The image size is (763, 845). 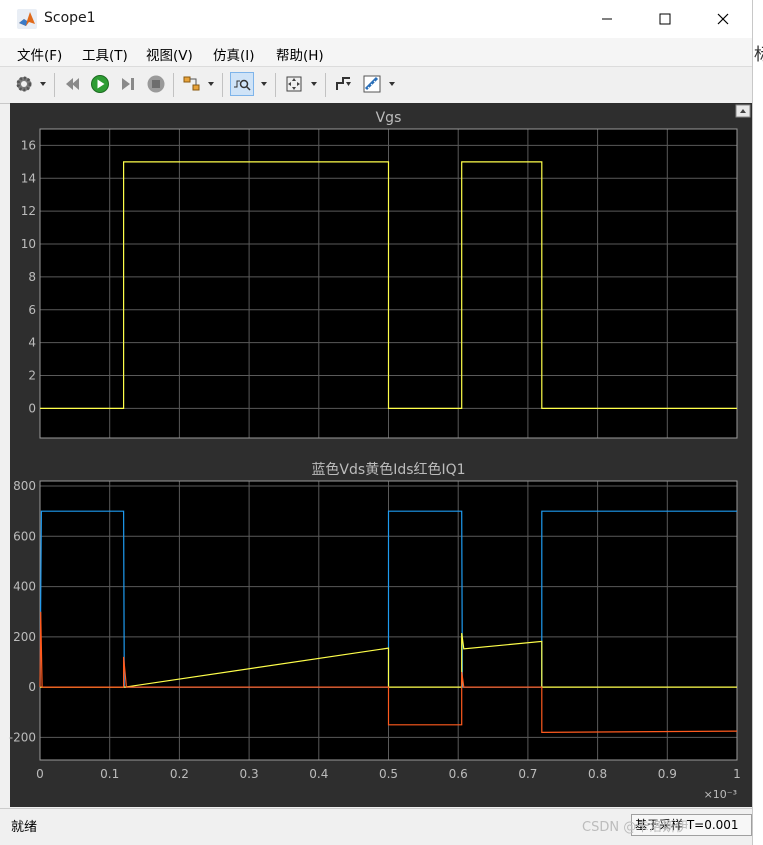 What do you see at coordinates (667, 774) in the screenshot?
I see `x-tick-label: 0.9` at bounding box center [667, 774].